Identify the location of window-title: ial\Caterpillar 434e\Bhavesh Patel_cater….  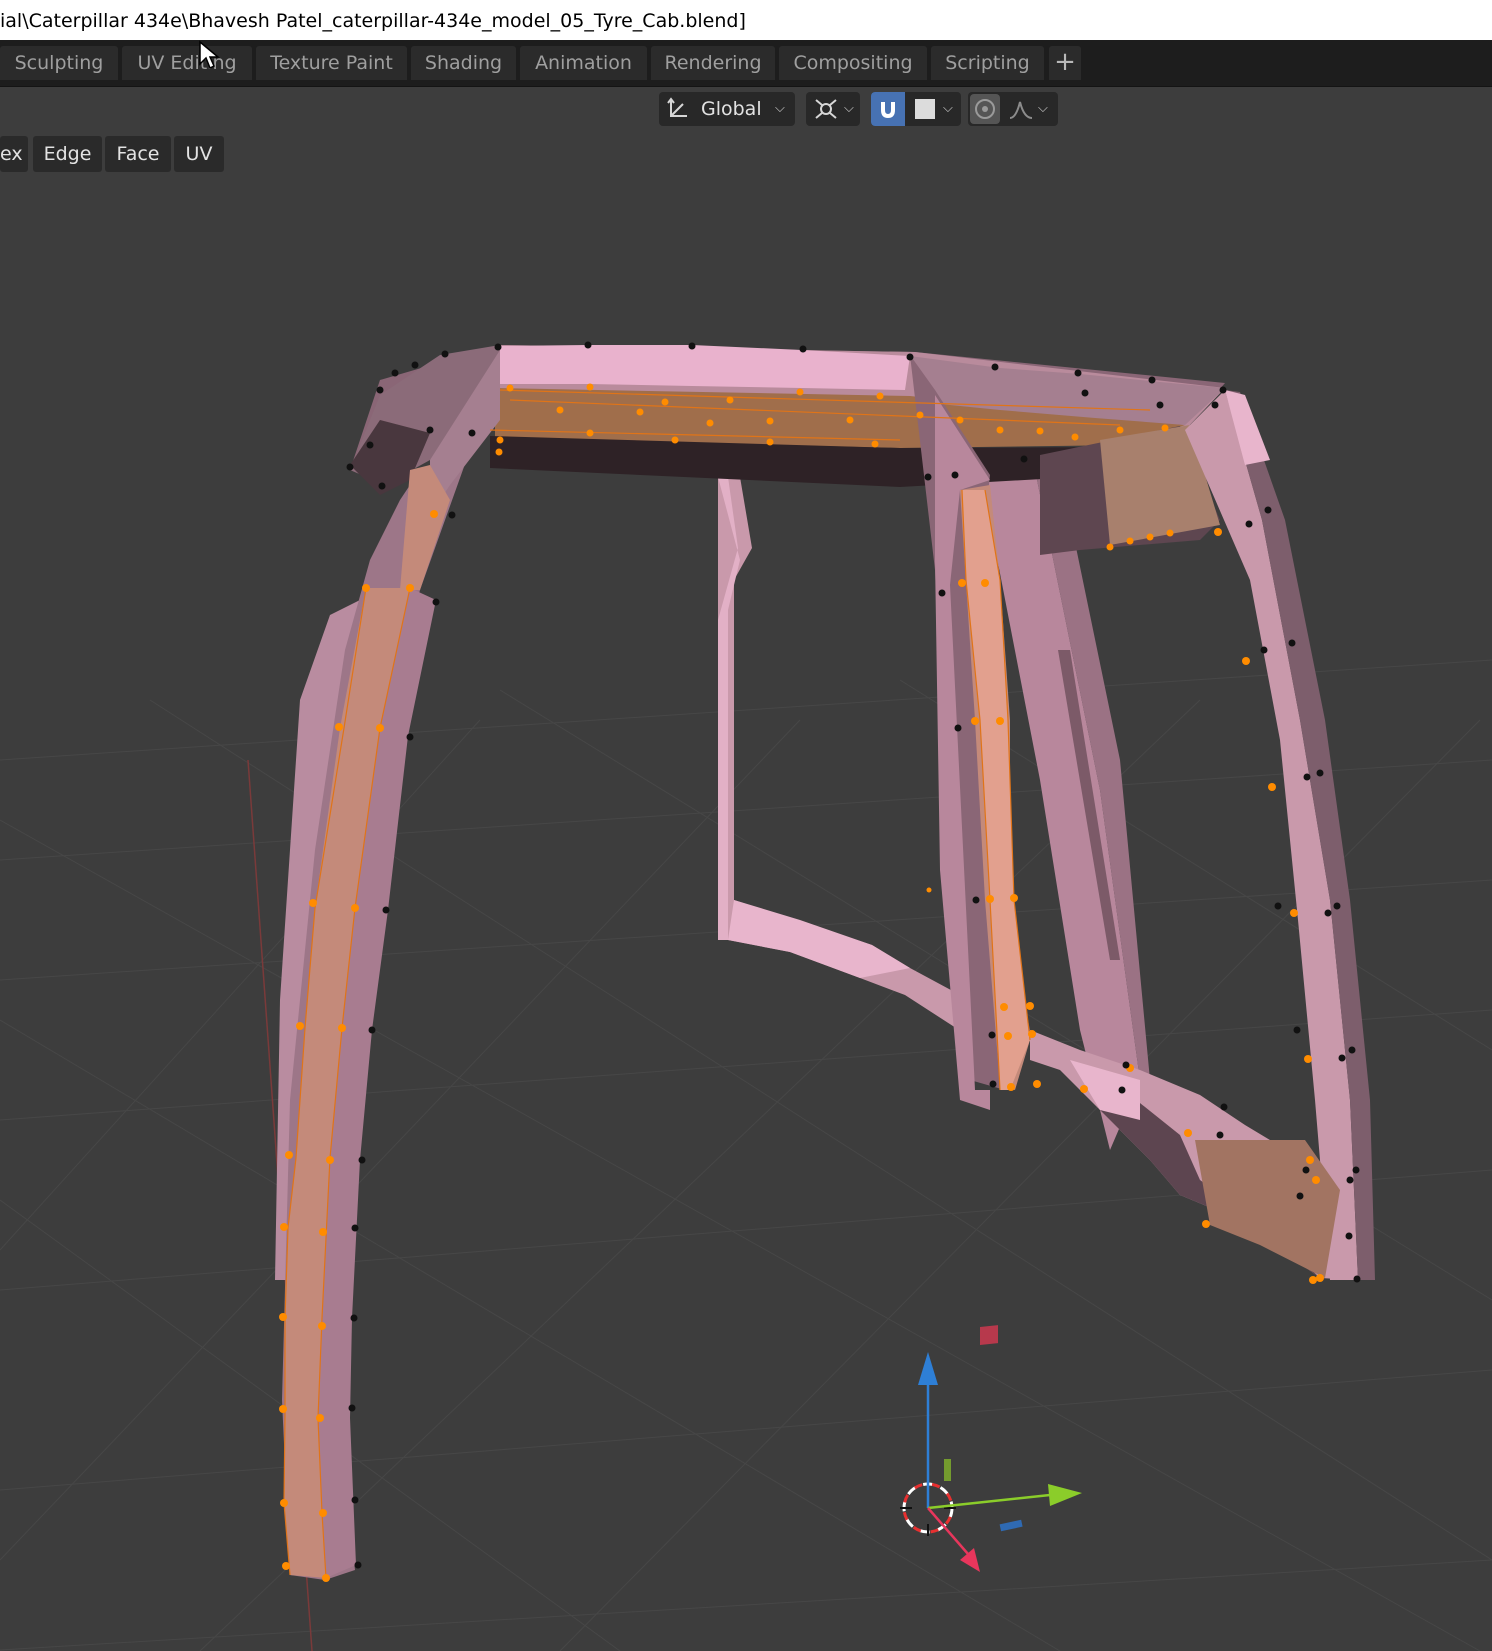
(746, 20).